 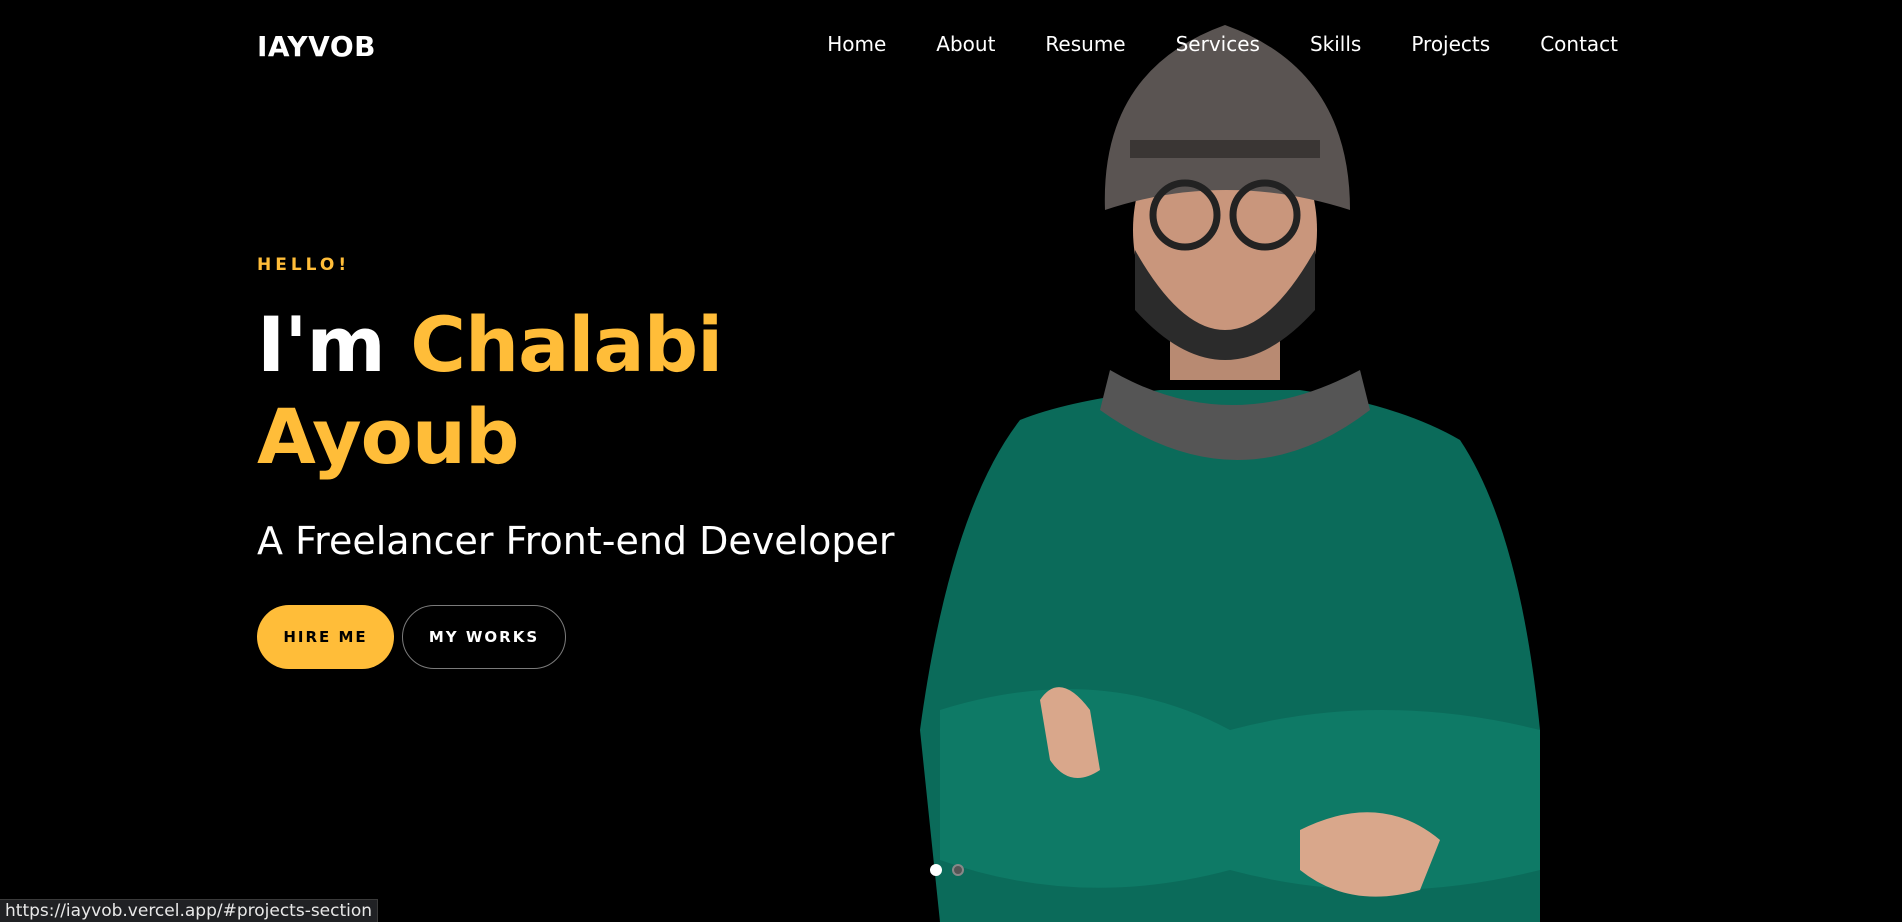 What do you see at coordinates (1450, 44) in the screenshot?
I see `nav-projects: Projects` at bounding box center [1450, 44].